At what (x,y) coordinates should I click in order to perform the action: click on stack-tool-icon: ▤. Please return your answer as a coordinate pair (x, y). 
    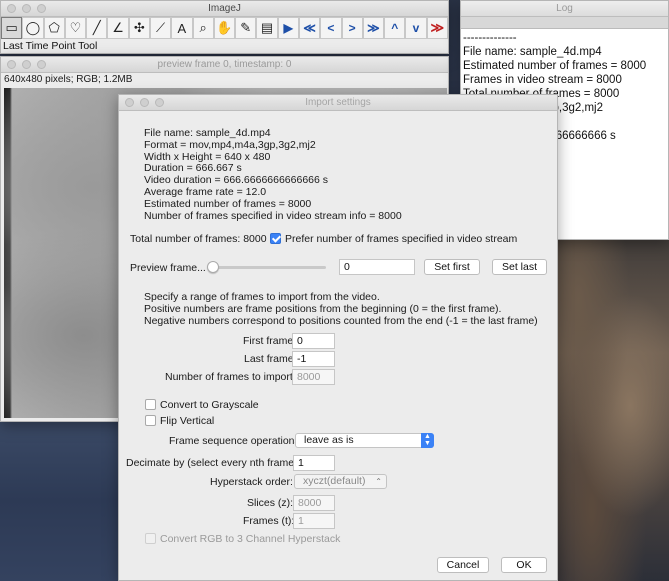
    Looking at the image, I should click on (267, 28).